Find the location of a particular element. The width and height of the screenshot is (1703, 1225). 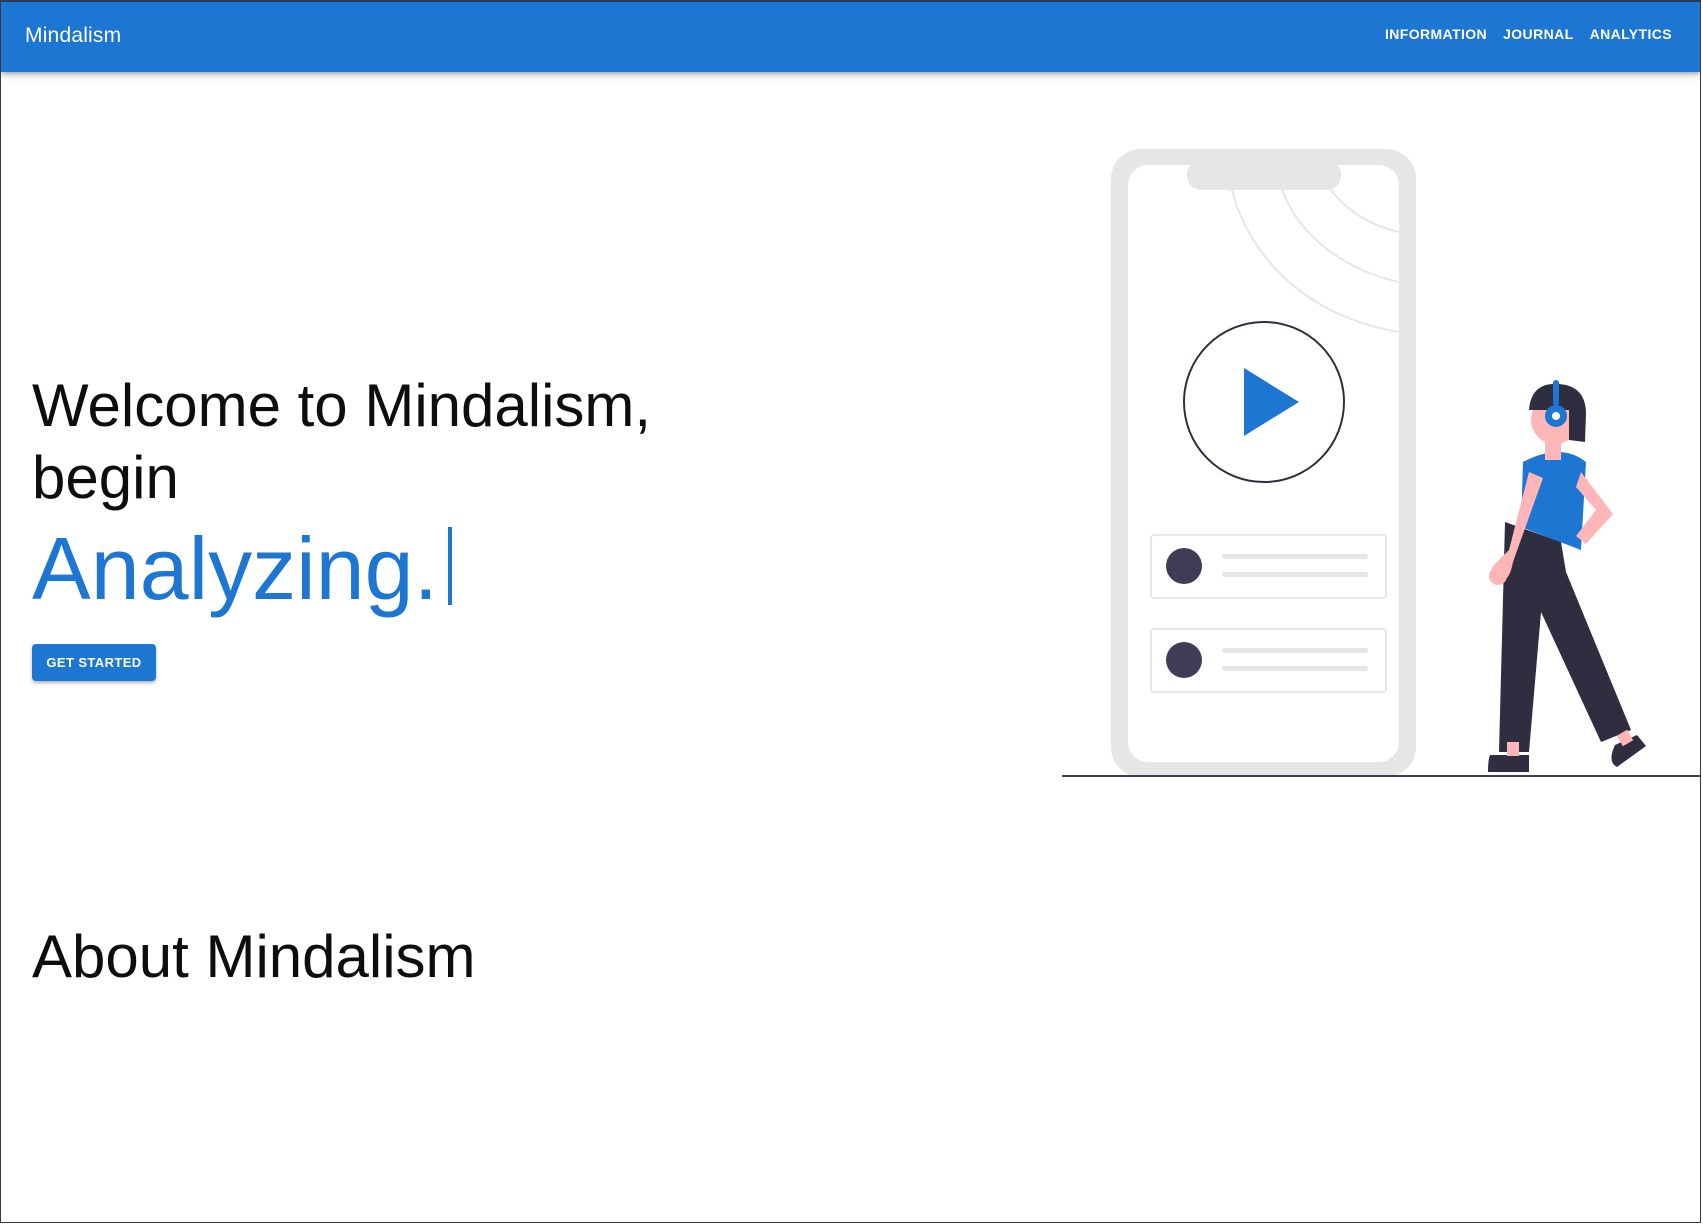

person-illustration is located at coordinates (1567, 576).